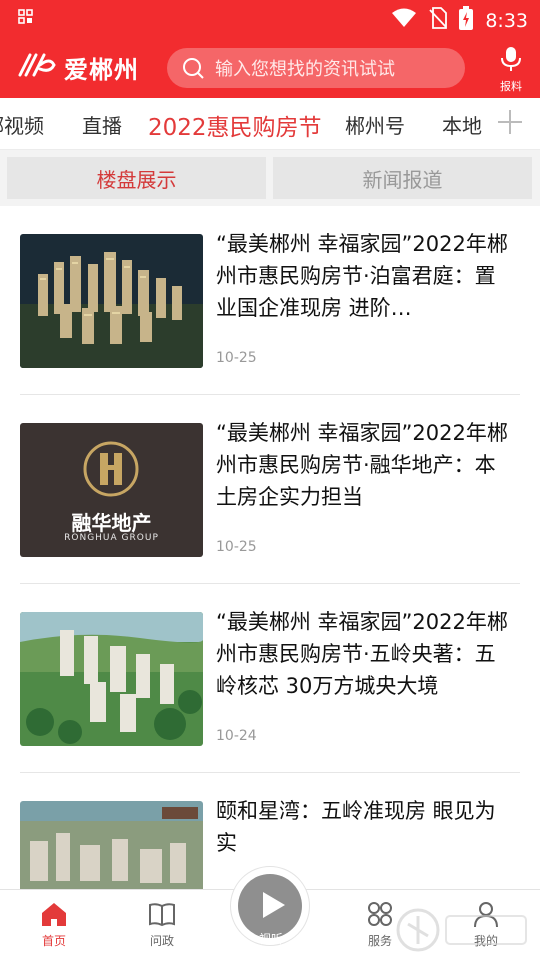 Image resolution: width=540 pixels, height=960 pixels. Describe the element at coordinates (193, 68) in the screenshot. I see `search-icon` at that location.